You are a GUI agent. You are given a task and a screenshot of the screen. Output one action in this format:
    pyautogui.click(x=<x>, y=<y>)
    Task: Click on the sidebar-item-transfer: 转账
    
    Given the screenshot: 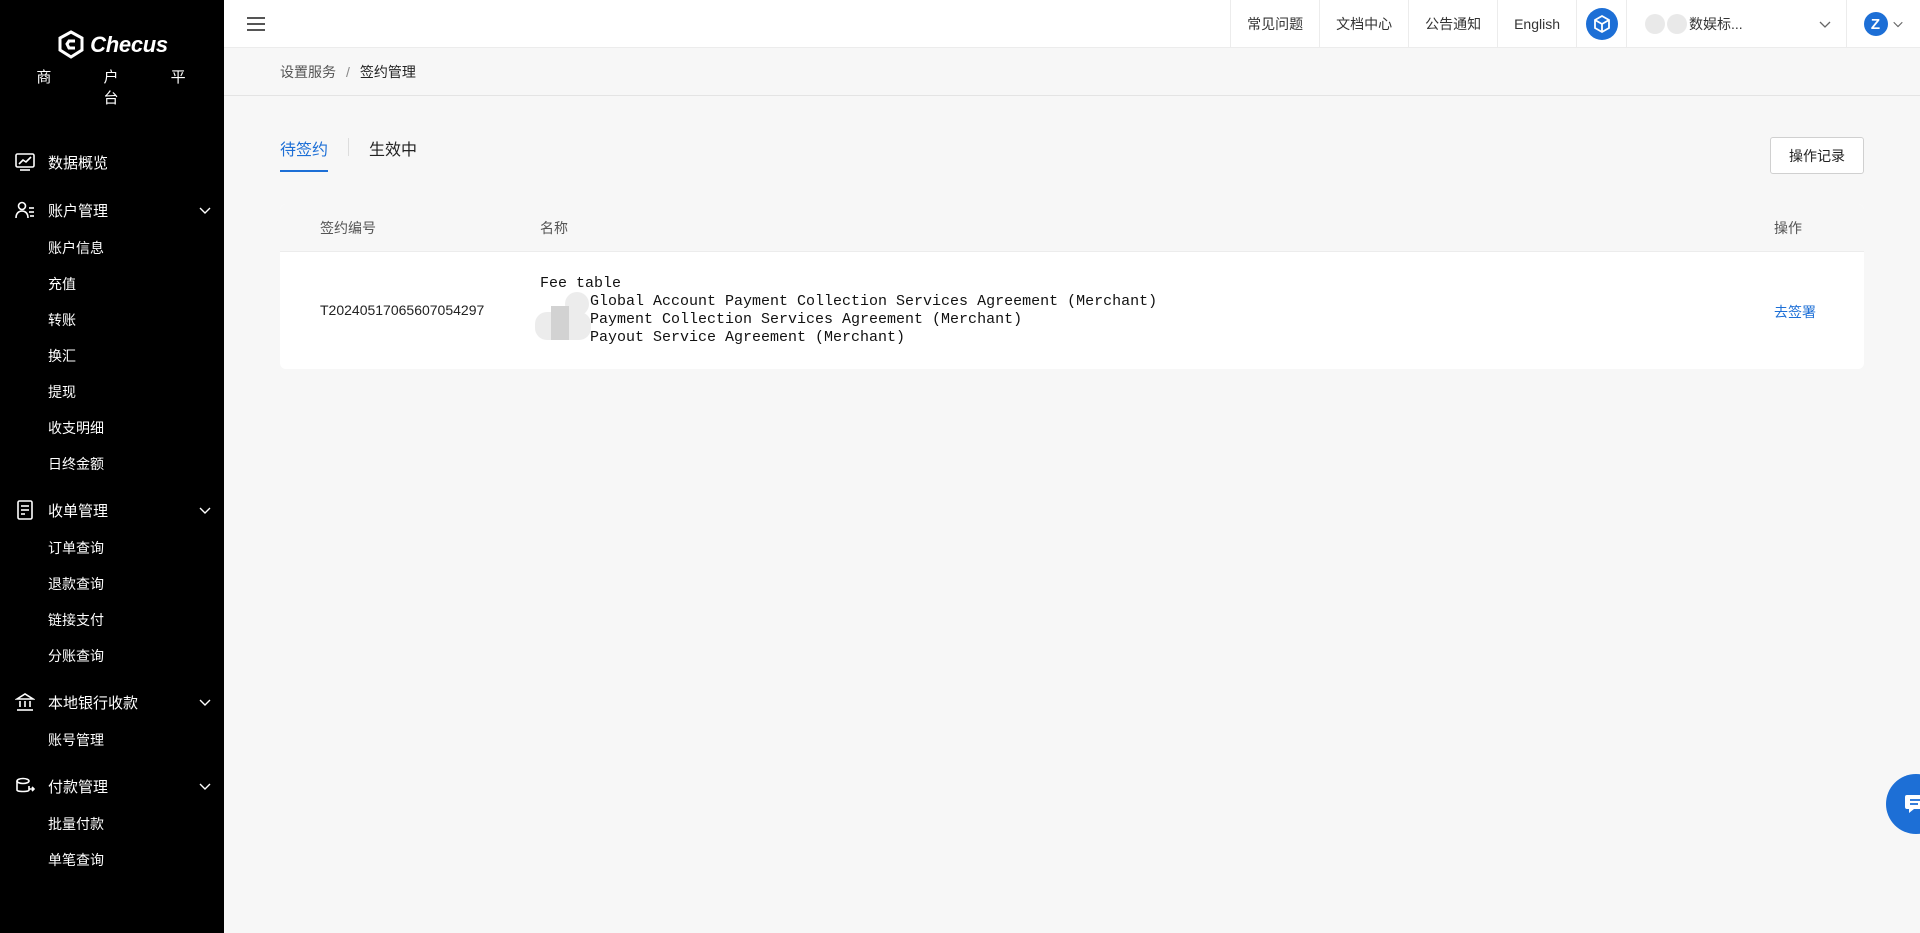 What is the action you would take?
    pyautogui.click(x=112, y=320)
    